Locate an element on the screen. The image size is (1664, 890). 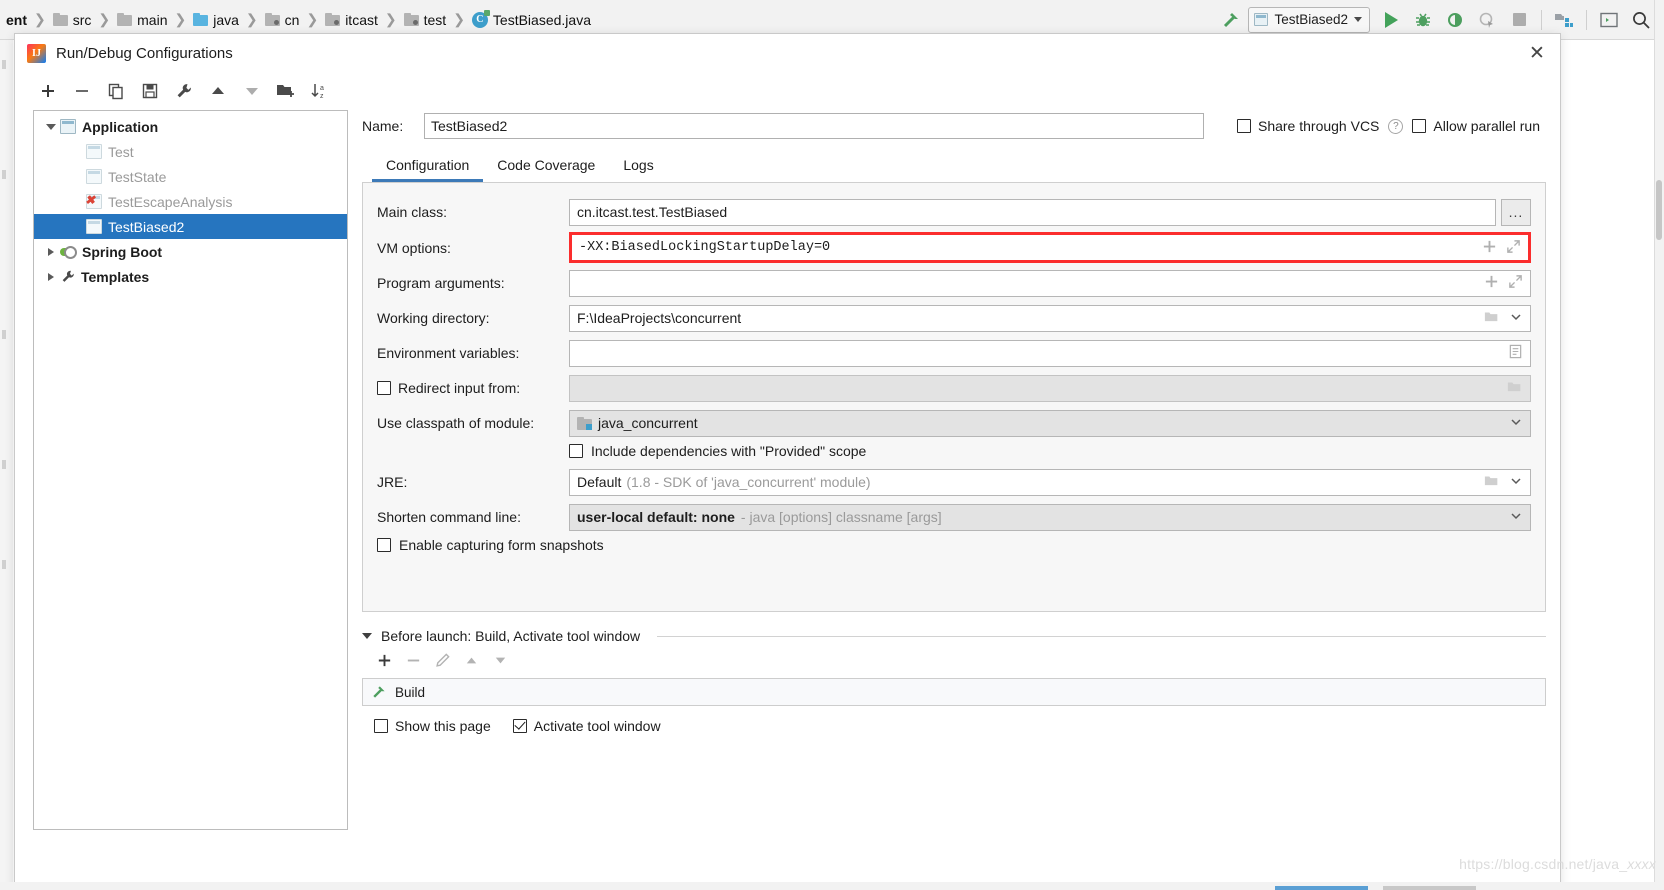
remove-configuration-button is located at coordinates (82, 91).